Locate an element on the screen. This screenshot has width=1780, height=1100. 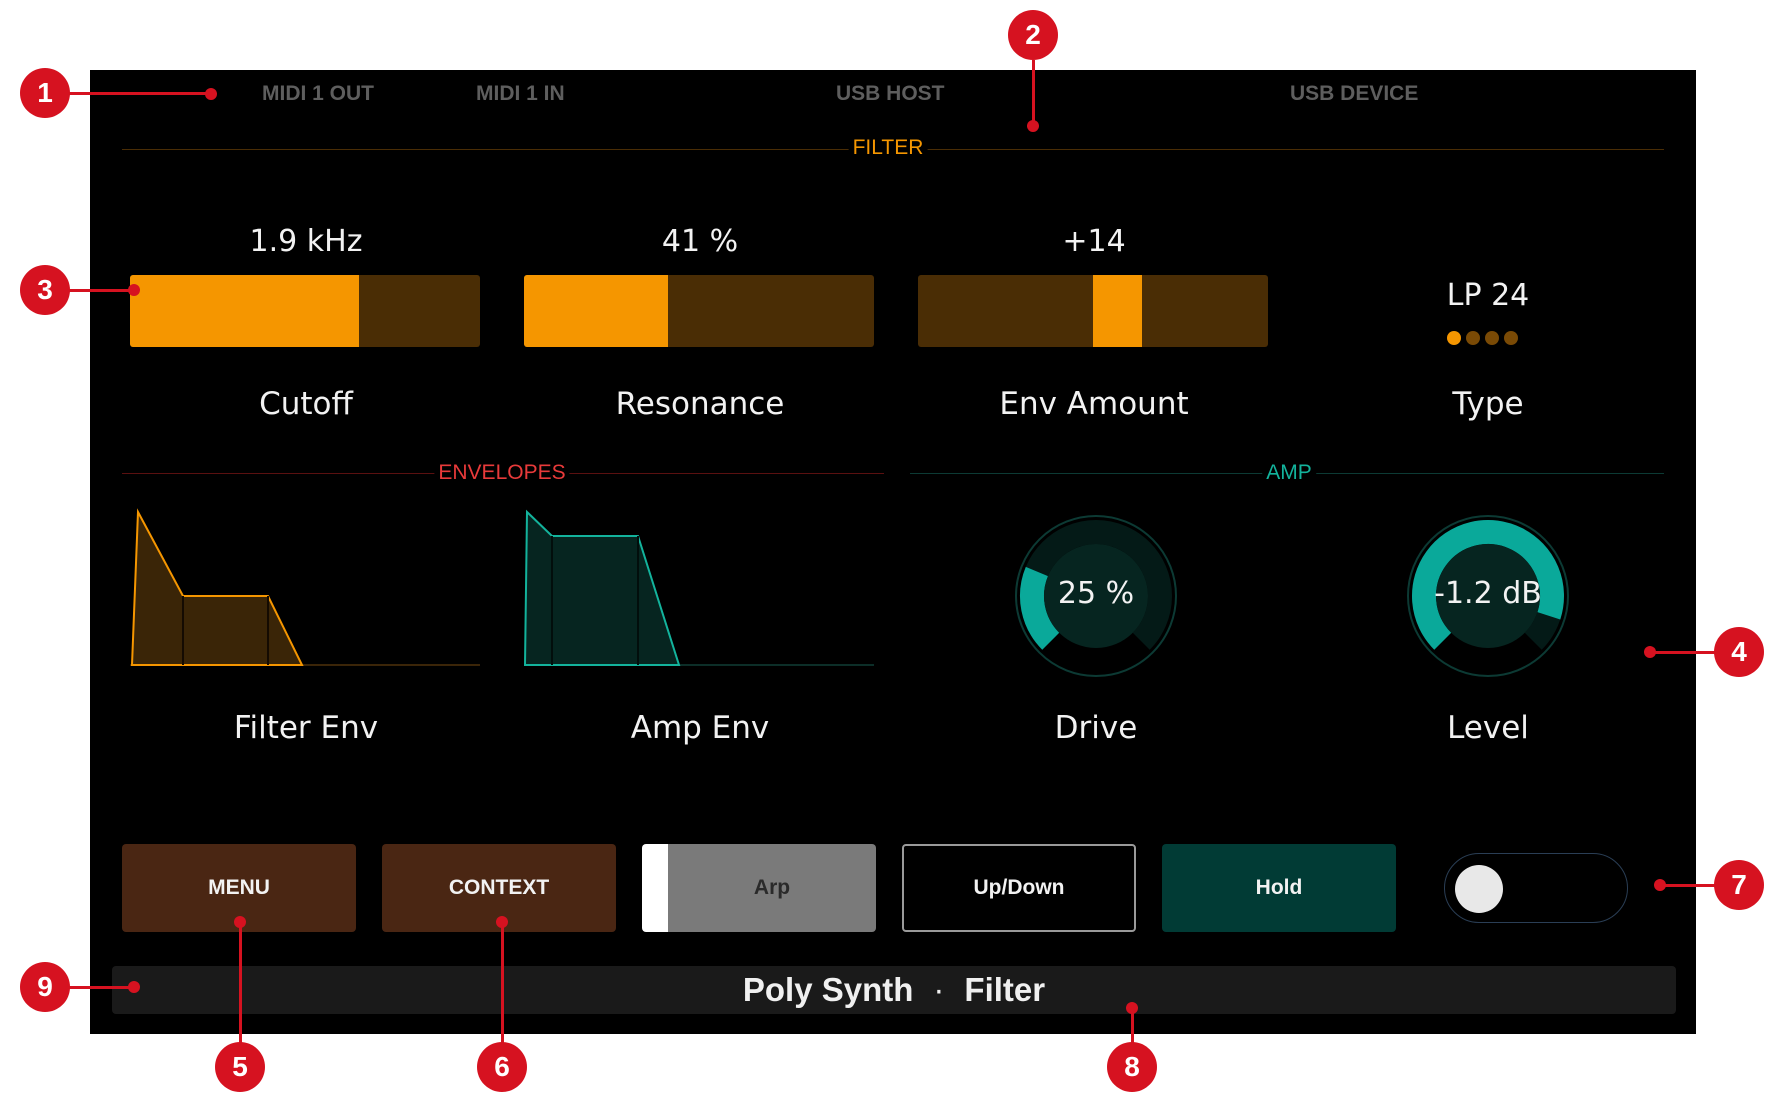
level-label: Level is located at coordinates (1488, 728).